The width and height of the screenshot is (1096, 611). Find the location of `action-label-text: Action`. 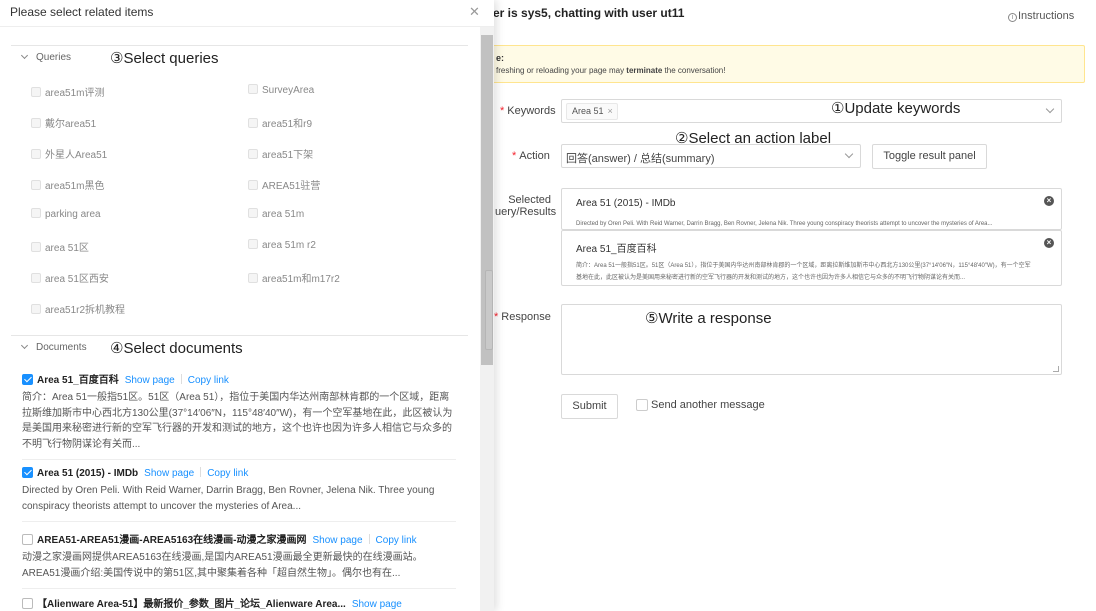

action-label-text: Action is located at coordinates (534, 156).